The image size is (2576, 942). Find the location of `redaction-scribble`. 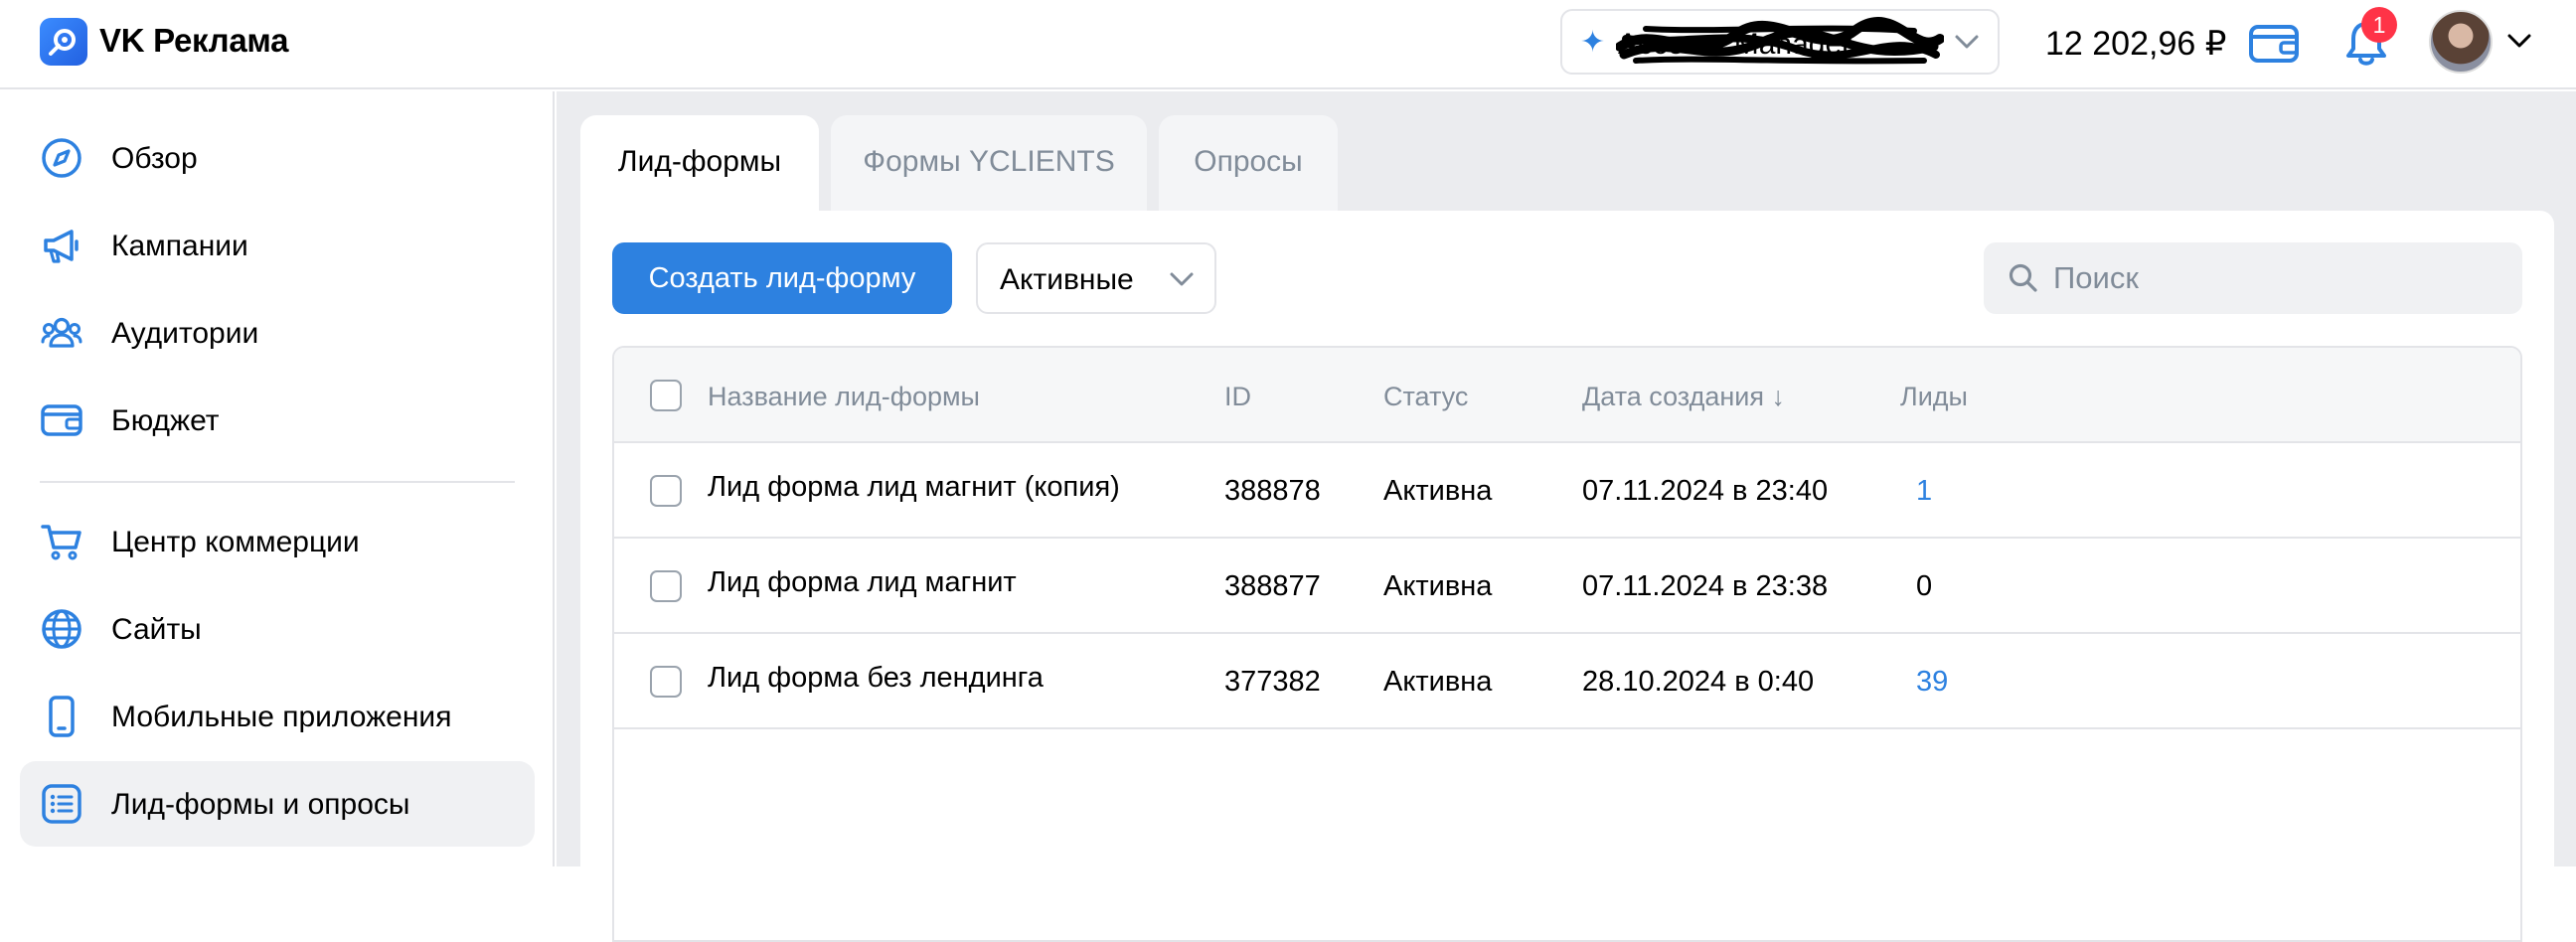

redaction-scribble is located at coordinates (1780, 41).